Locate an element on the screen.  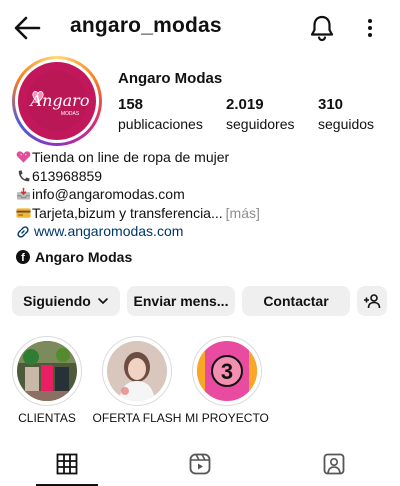
following-button: Siguiendo is located at coordinates (66, 301).